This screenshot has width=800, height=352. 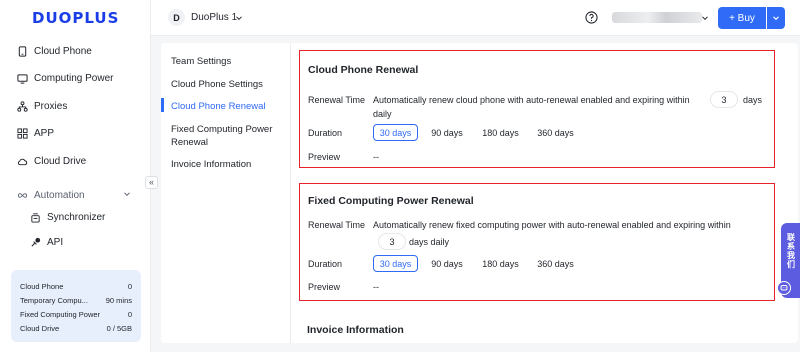 I want to click on cloud-icon, so click(x=22, y=161).